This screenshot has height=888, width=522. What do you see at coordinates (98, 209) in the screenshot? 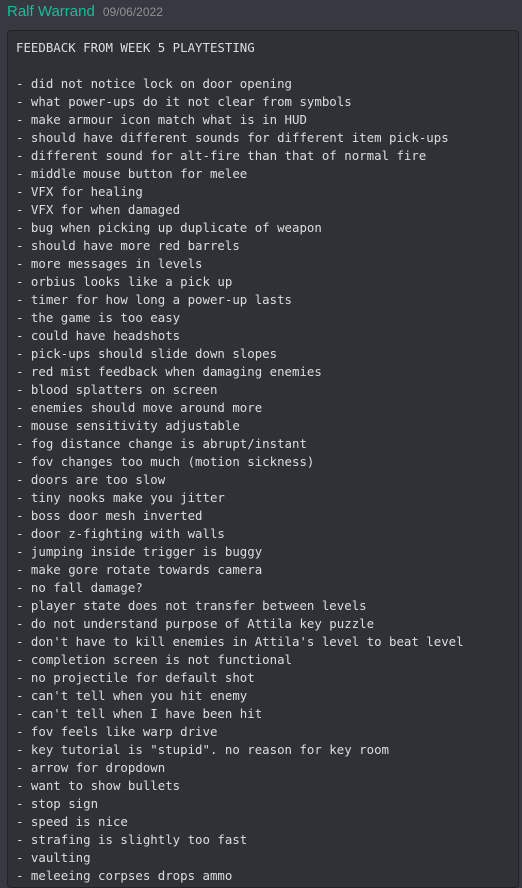
I see `code-line: - VFX for when damaged` at bounding box center [98, 209].